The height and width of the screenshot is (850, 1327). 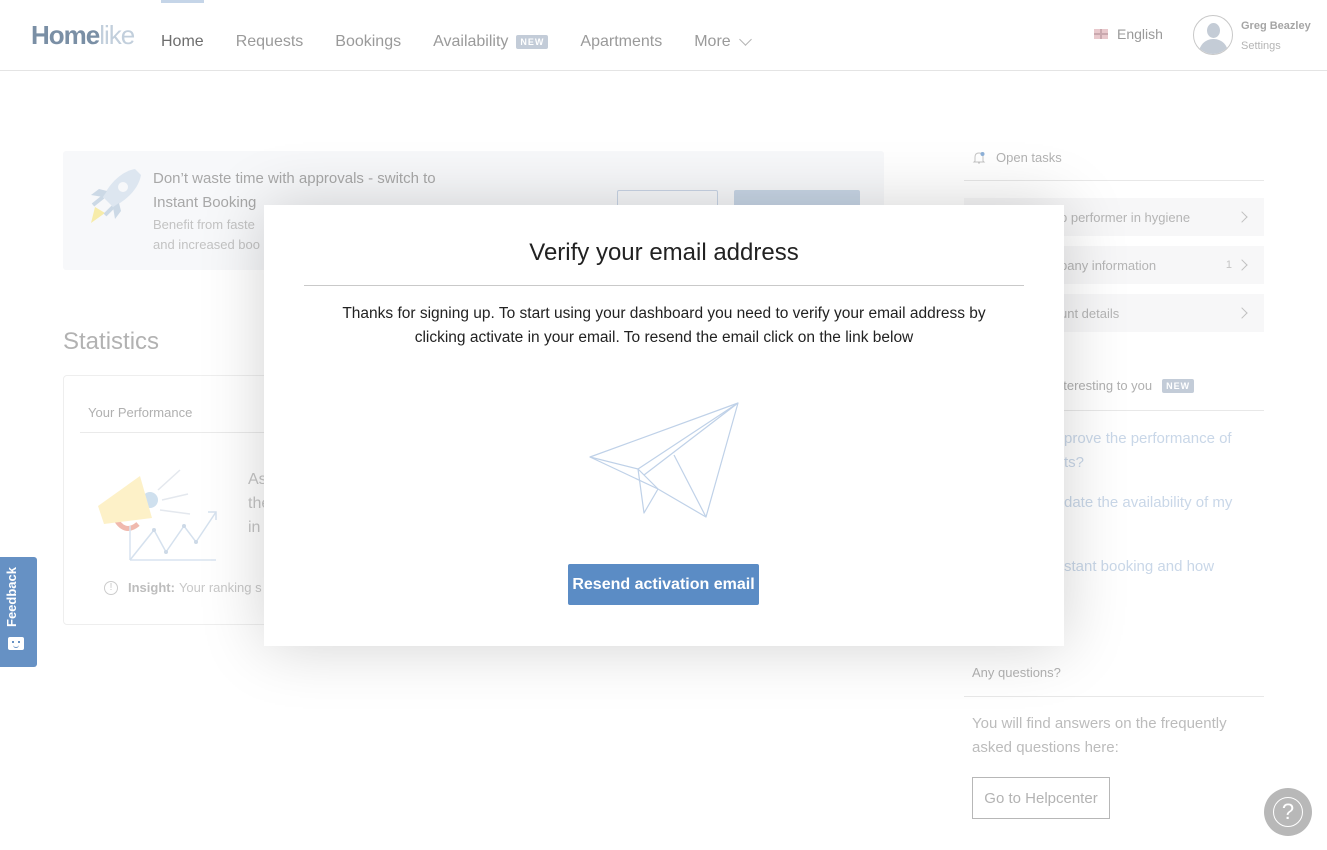 I want to click on nav-availability: Availability NEW, so click(x=491, y=35).